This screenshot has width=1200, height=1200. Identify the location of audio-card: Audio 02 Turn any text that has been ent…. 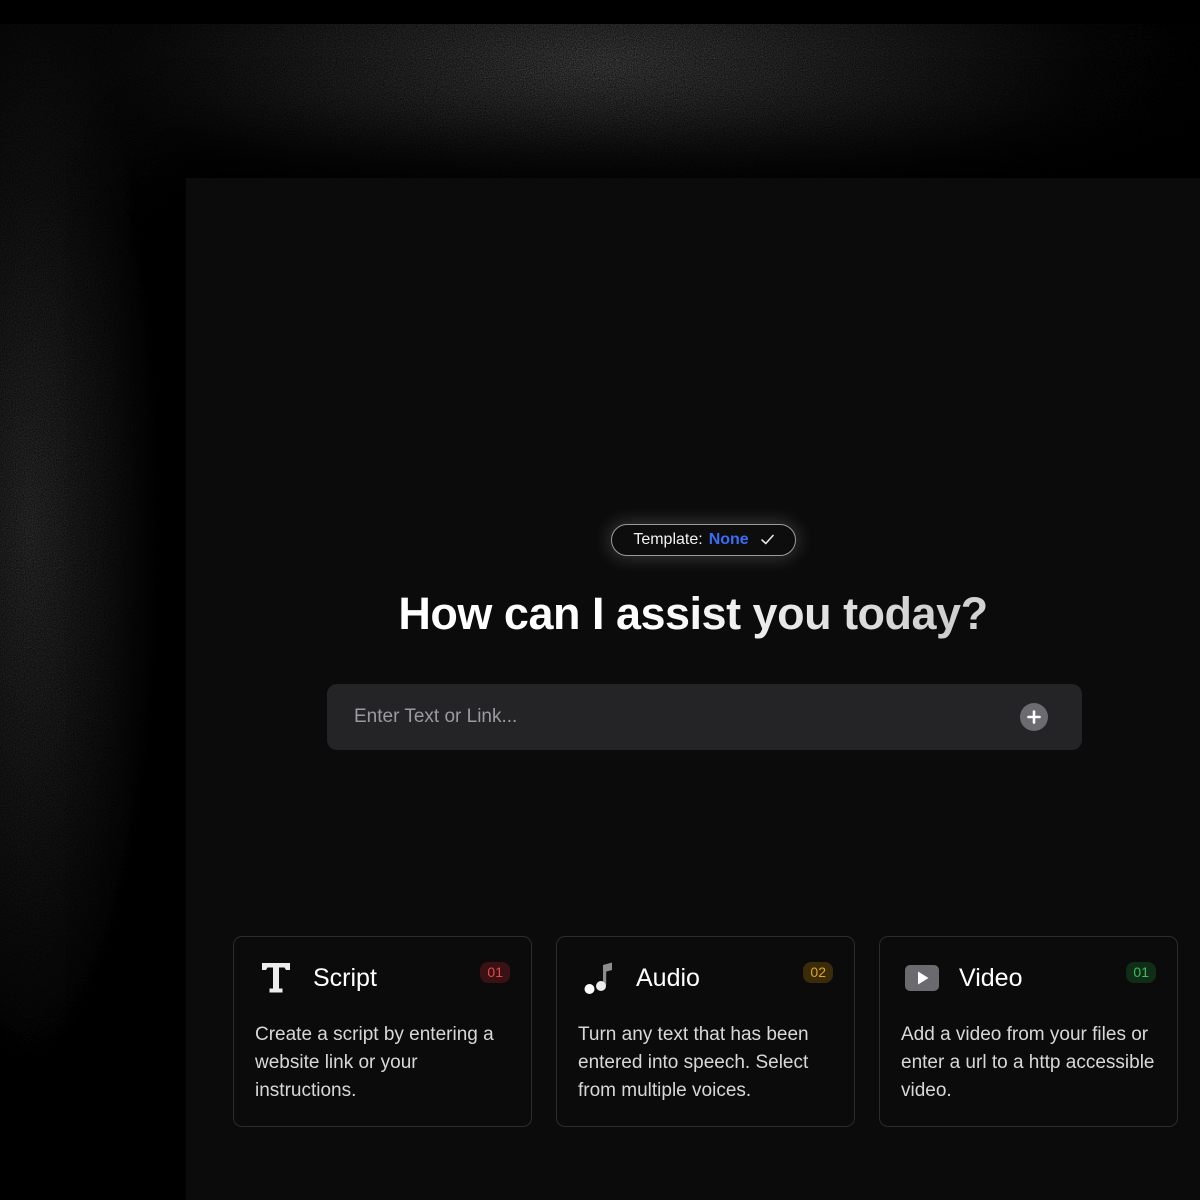
(705, 1031).